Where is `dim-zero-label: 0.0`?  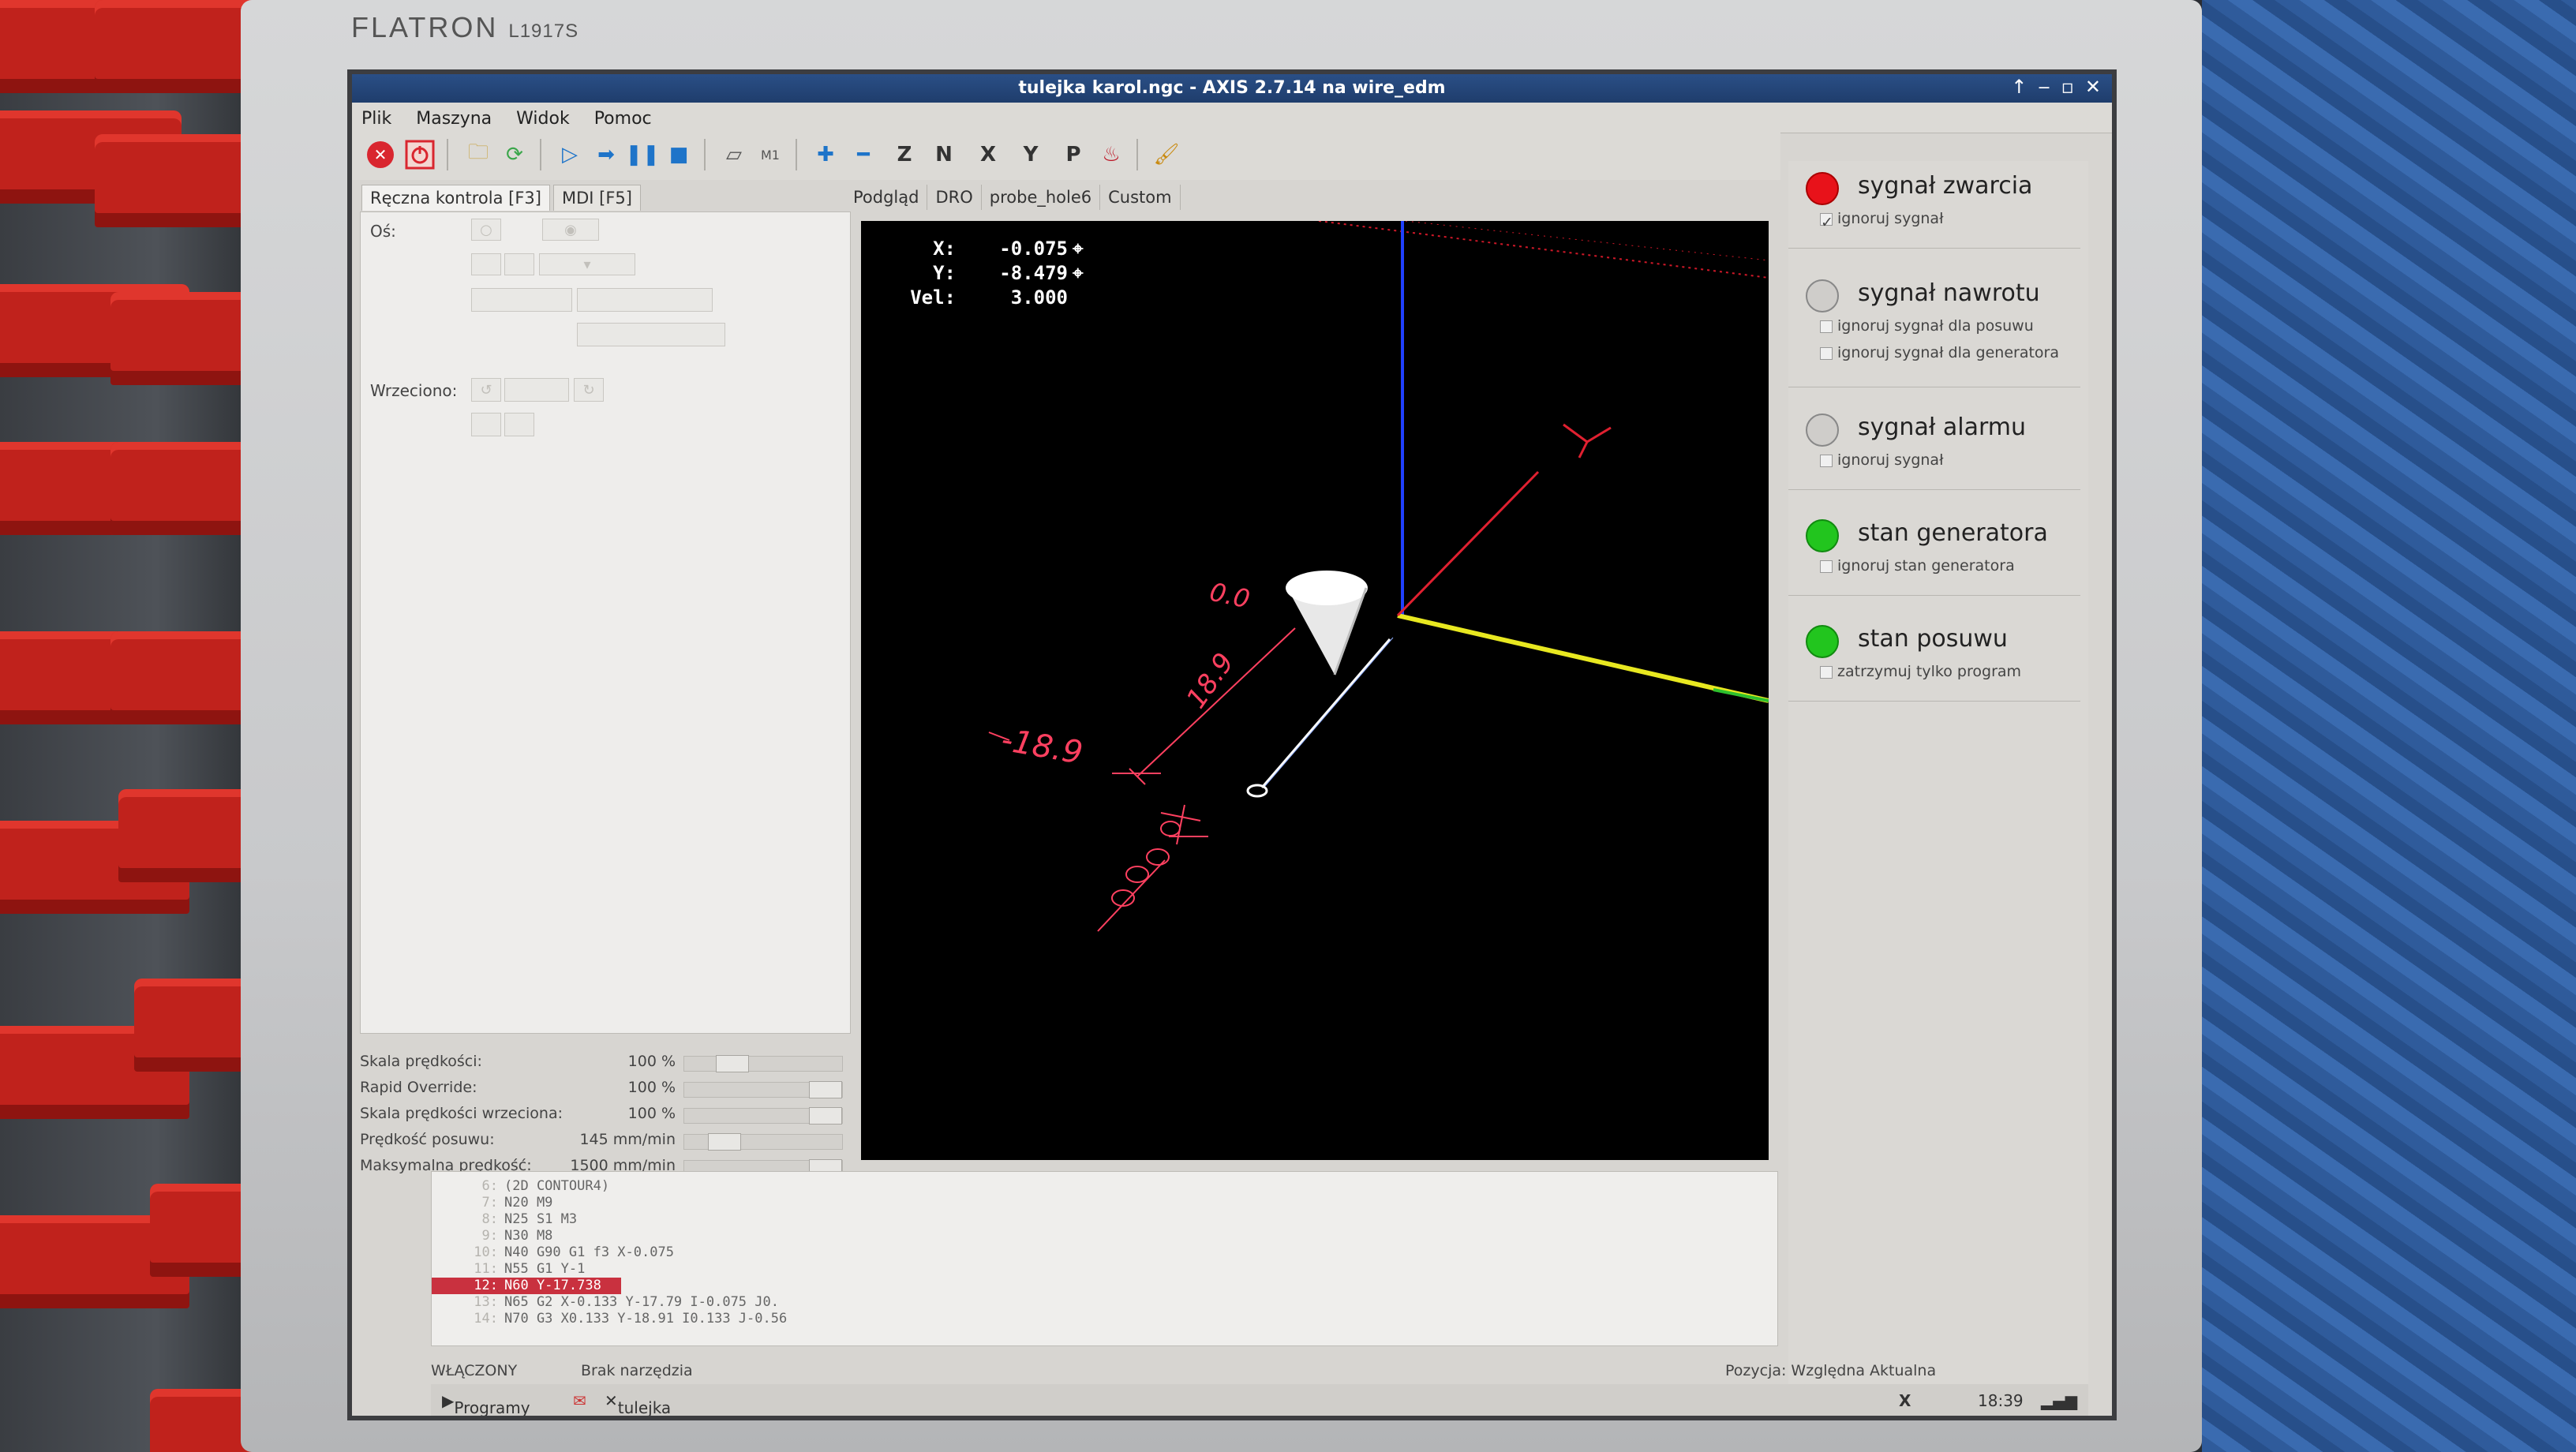 dim-zero-label: 0.0 is located at coordinates (1229, 596).